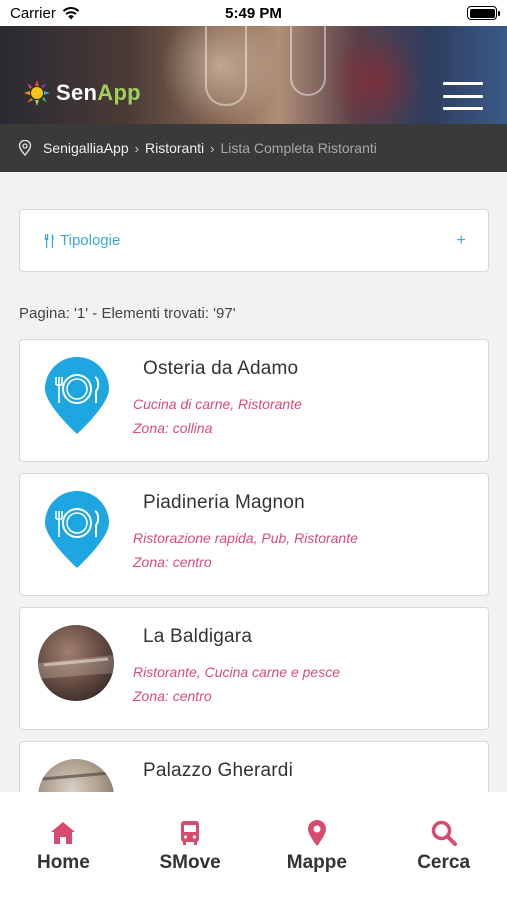  What do you see at coordinates (63, 833) in the screenshot?
I see `home-icon` at bounding box center [63, 833].